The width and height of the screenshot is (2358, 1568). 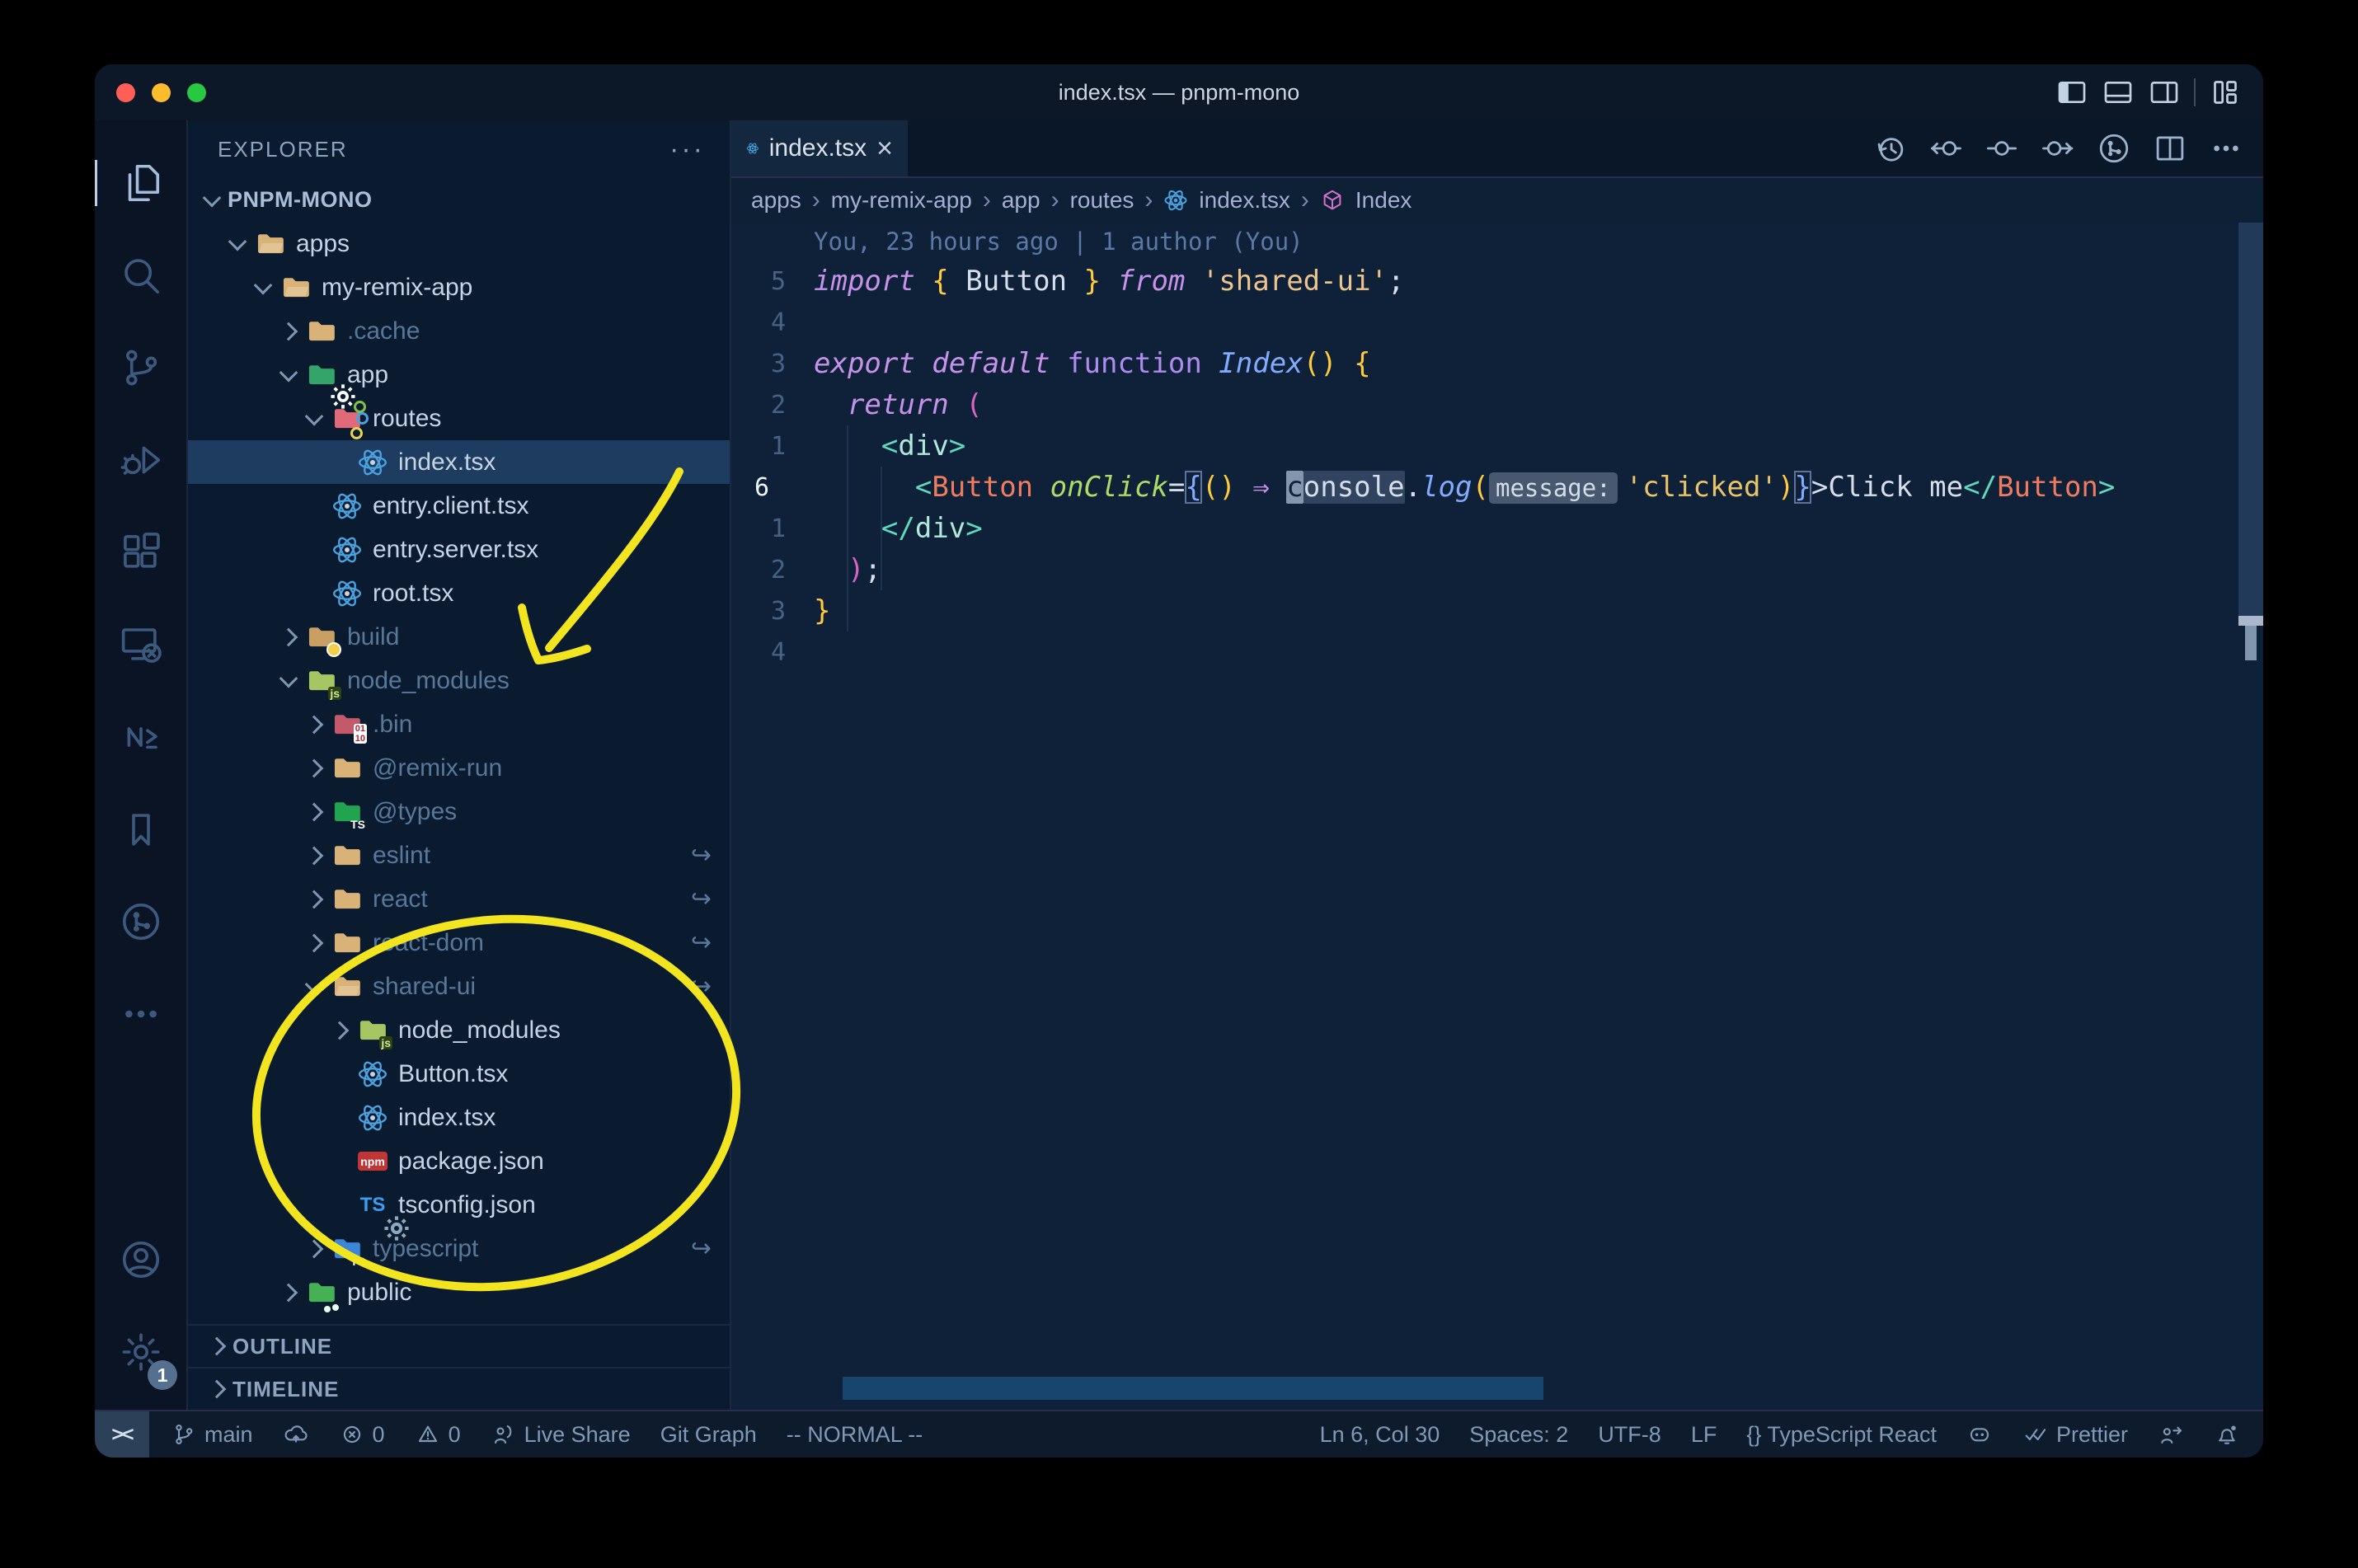 What do you see at coordinates (141, 552) in the screenshot?
I see `activity-extensions` at bounding box center [141, 552].